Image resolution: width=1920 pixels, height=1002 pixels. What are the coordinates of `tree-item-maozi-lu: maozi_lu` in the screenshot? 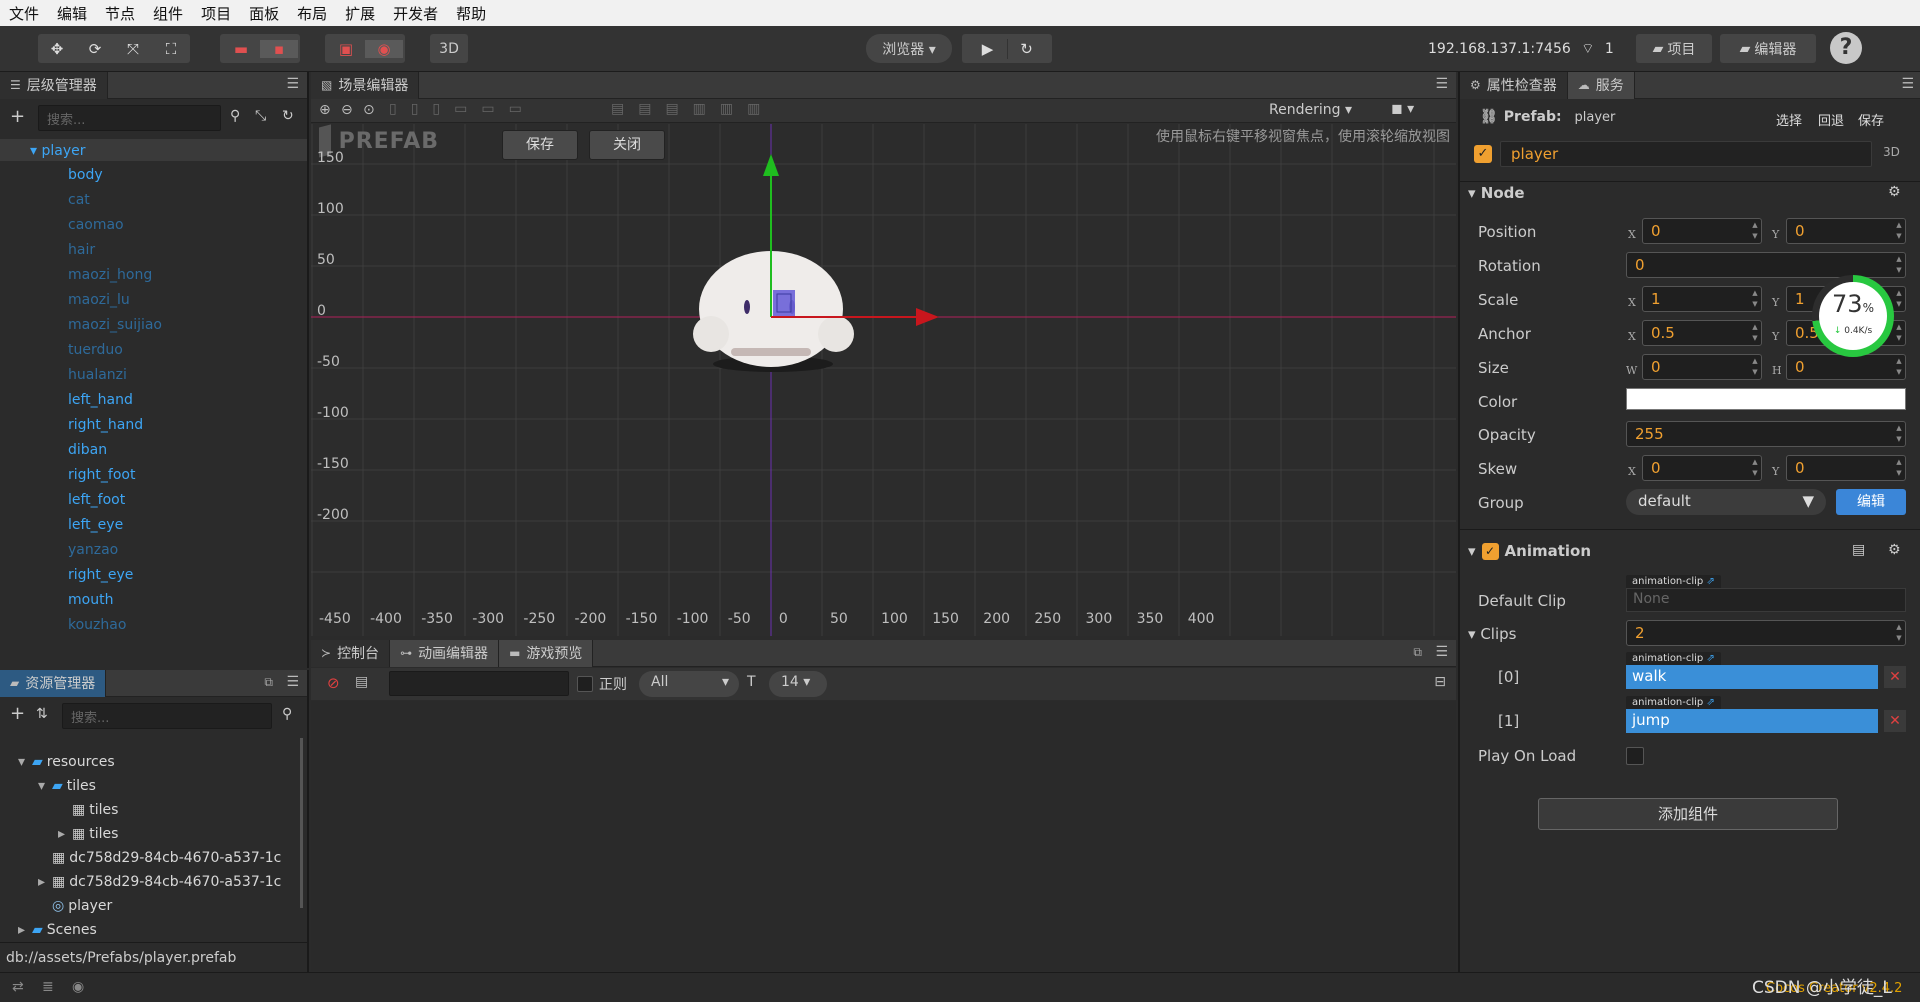 It's located at (99, 300).